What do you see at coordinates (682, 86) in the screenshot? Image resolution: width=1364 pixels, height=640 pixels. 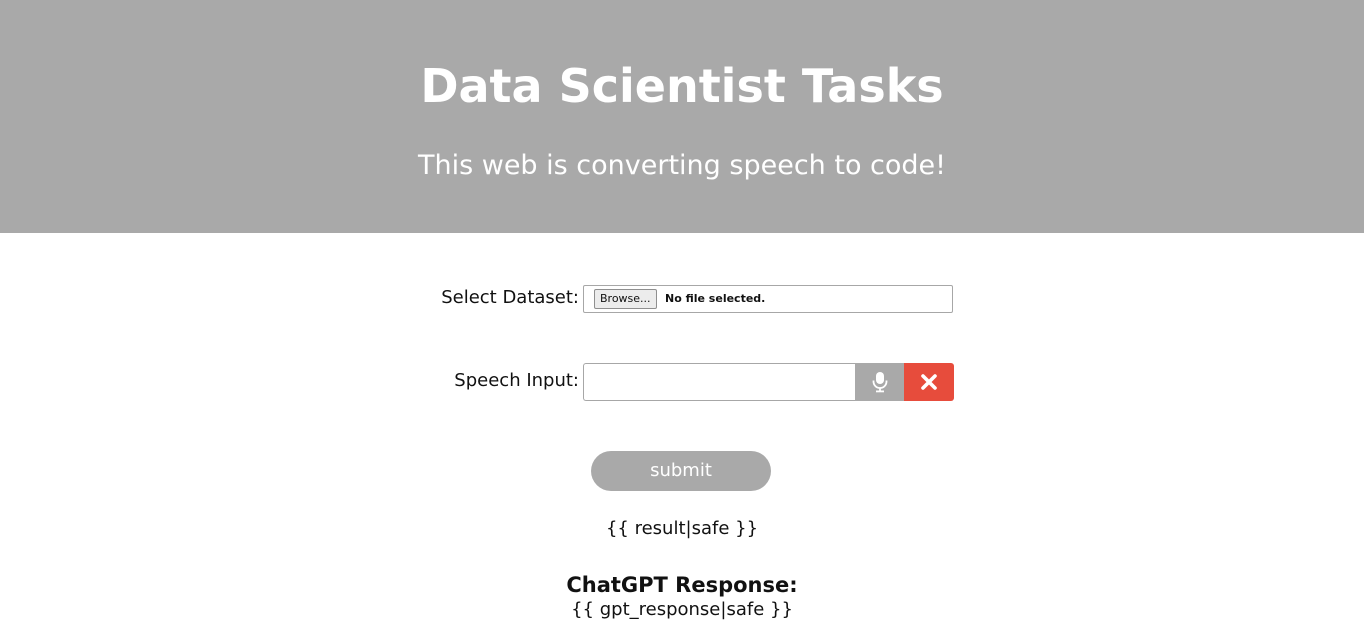 I see `page-title: Data Scientist Tasks` at bounding box center [682, 86].